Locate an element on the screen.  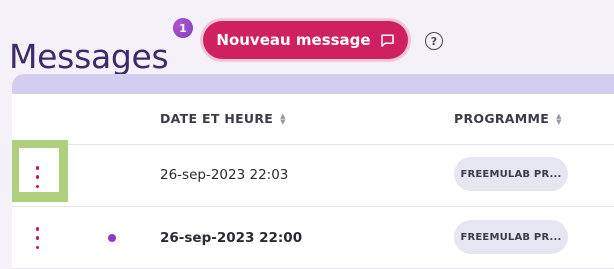
new-message-label: Nouveau message is located at coordinates (293, 40).